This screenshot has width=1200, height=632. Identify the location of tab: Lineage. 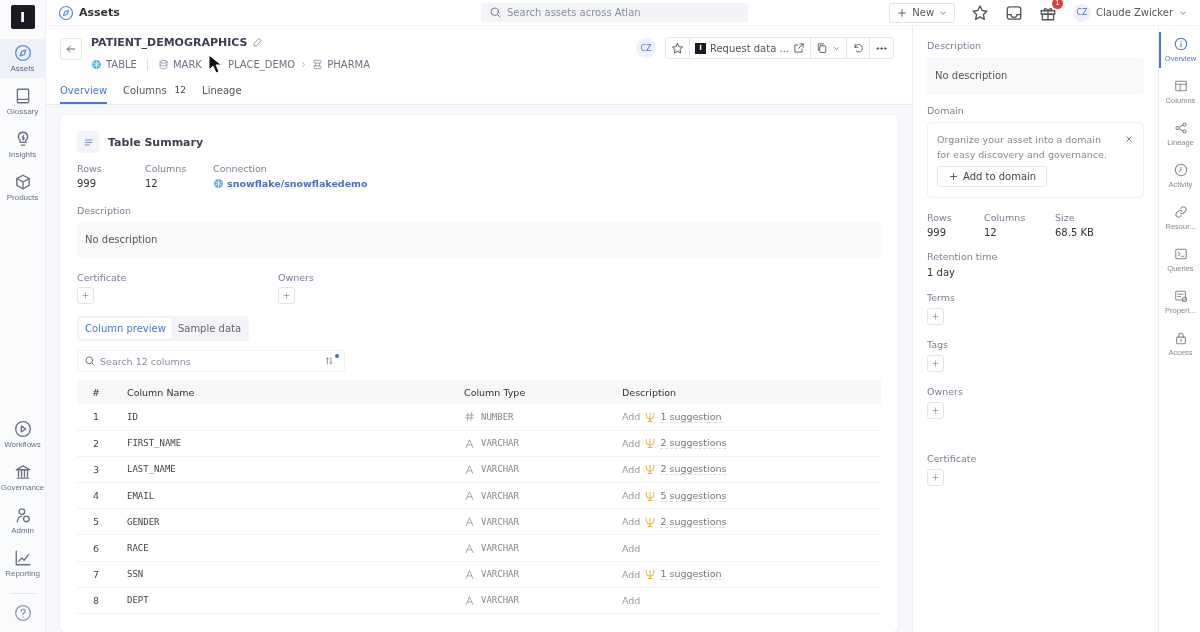
(222, 92).